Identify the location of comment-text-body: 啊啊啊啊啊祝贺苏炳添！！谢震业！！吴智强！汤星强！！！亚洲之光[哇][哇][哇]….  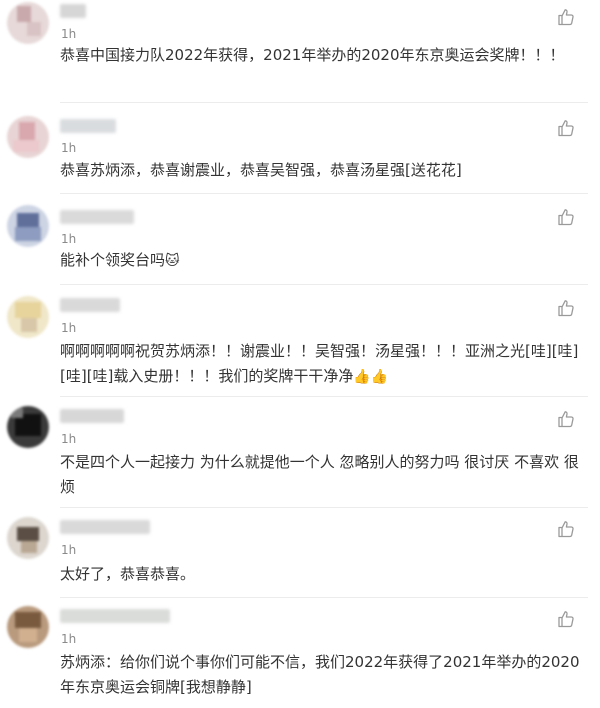
(319, 363).